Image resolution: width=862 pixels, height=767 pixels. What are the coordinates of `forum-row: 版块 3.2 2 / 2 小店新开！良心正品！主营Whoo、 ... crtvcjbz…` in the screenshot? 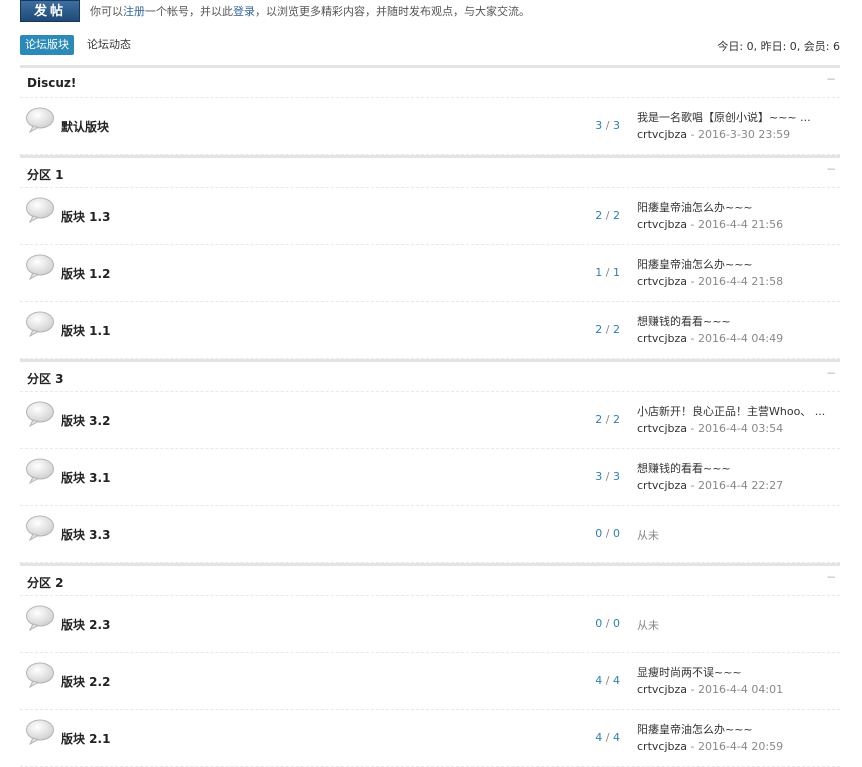 It's located at (430, 420).